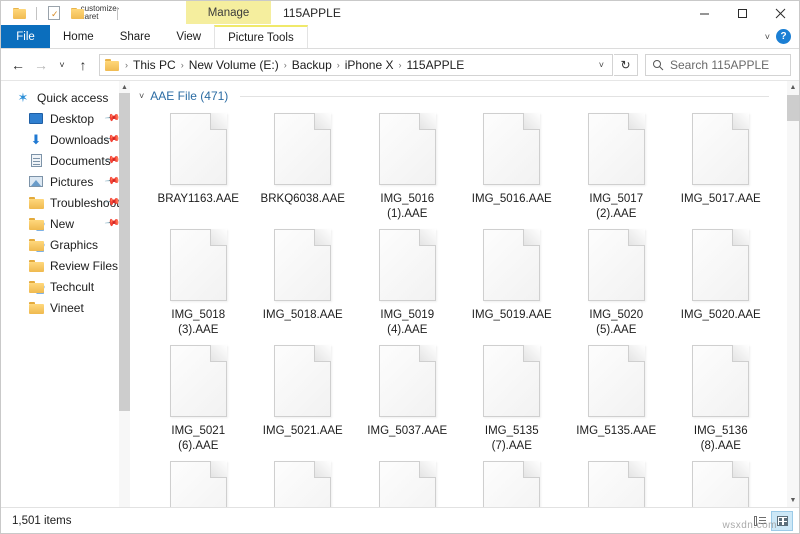  I want to click on list-item: IMG_5021 (6).AAE, so click(198, 399).